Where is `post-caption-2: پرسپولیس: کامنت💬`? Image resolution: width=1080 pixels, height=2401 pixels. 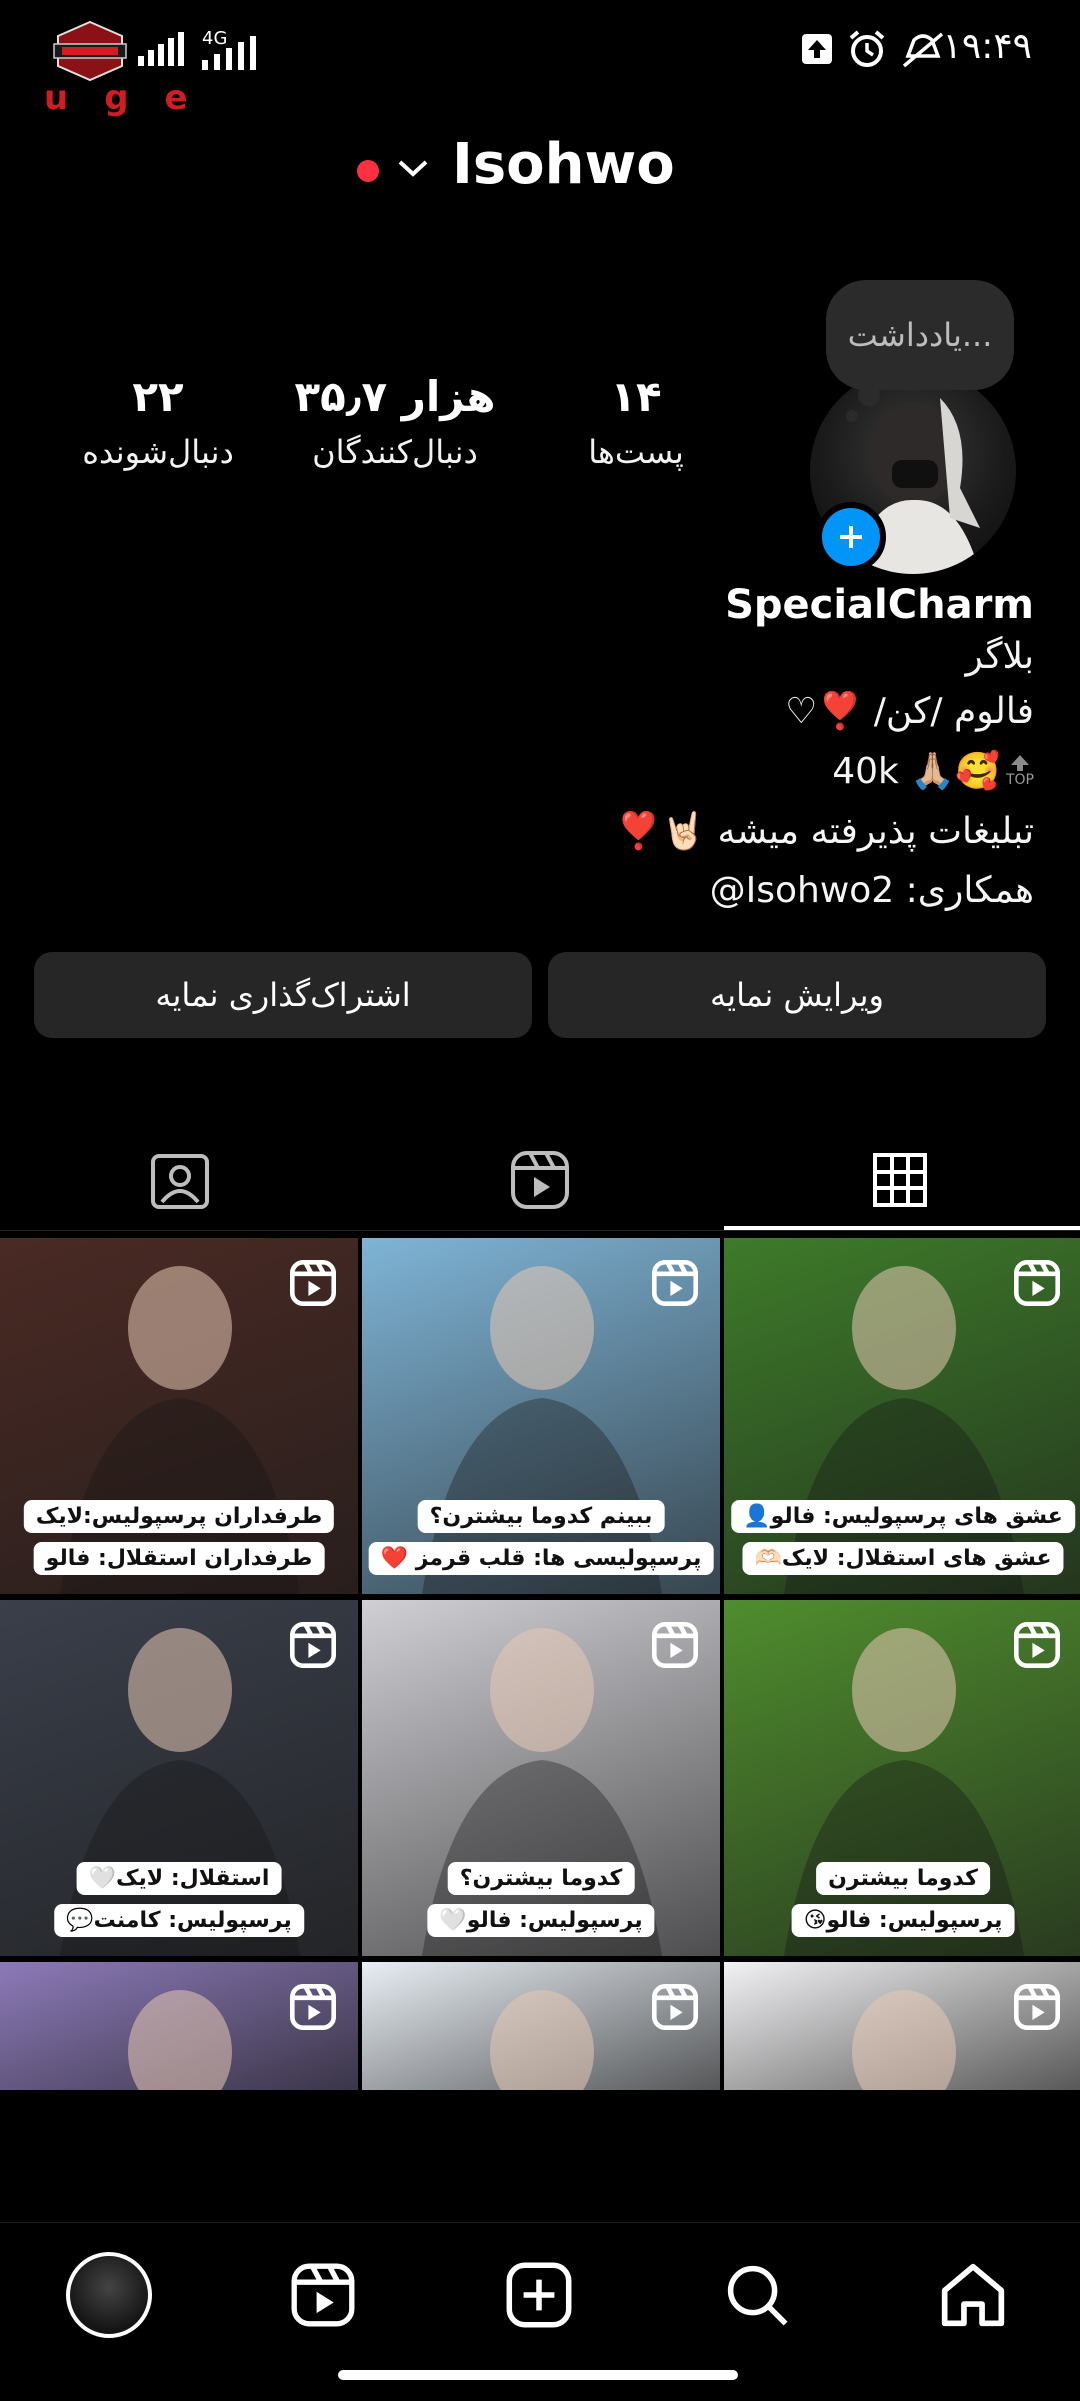 post-caption-2: پرسپولیس: کامنت💬 is located at coordinates (179, 1920).